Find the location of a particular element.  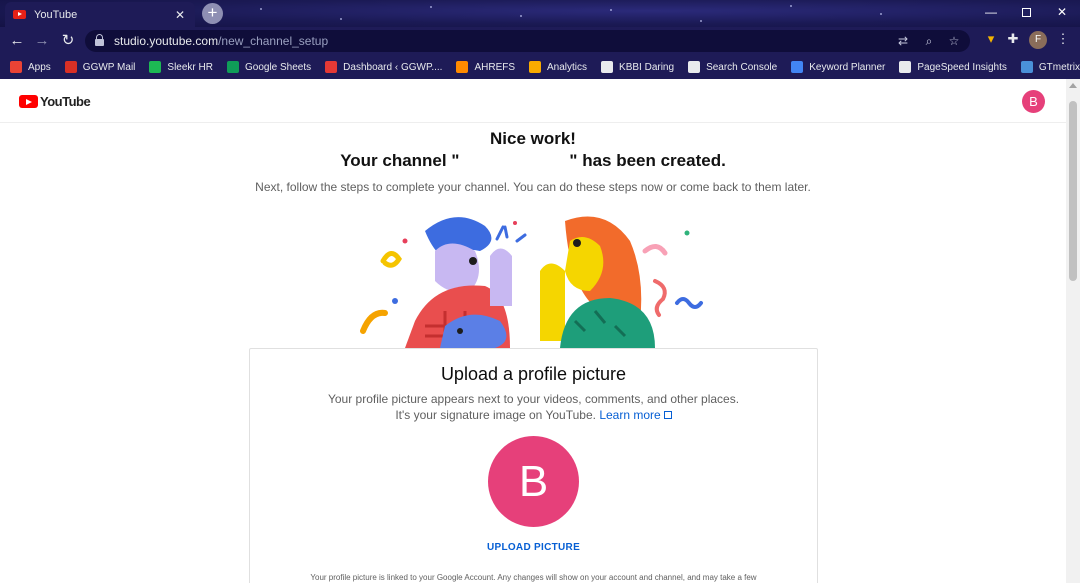

youtube-logo-text: YouTube is located at coordinates (65, 101).